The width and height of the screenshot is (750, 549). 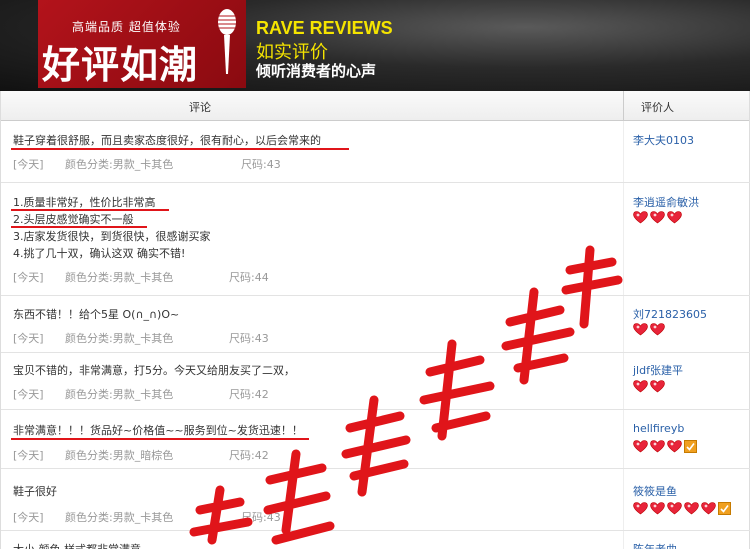 What do you see at coordinates (655, 545) in the screenshot?
I see `reviewer-name: 陈年老曲` at bounding box center [655, 545].